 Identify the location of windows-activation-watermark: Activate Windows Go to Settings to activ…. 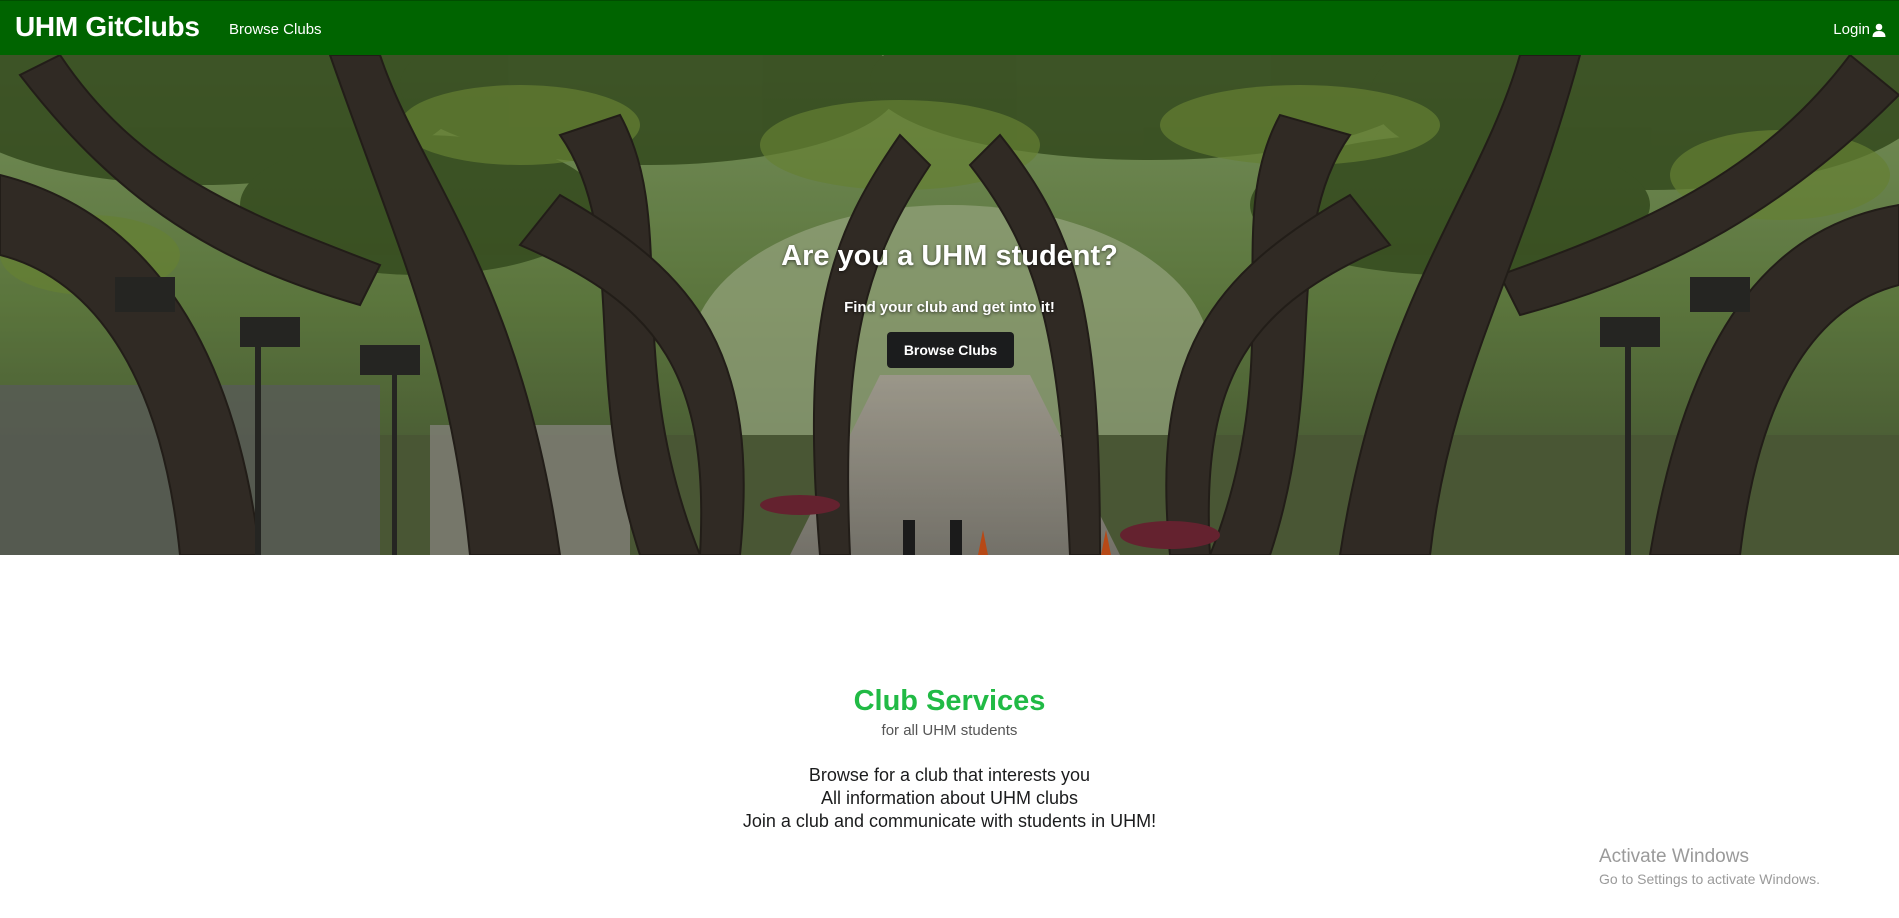
(1709, 867).